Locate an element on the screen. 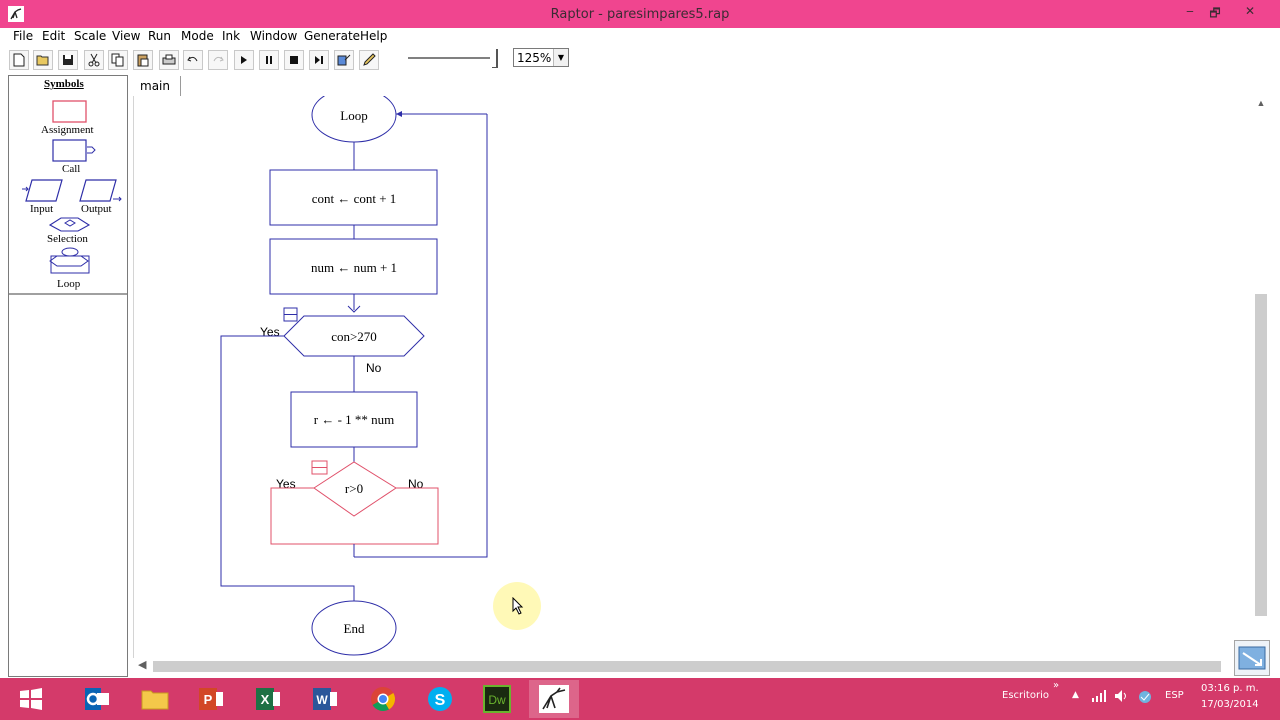 This screenshot has width=1280, height=720. svg-text: P is located at coordinates (208, 699).